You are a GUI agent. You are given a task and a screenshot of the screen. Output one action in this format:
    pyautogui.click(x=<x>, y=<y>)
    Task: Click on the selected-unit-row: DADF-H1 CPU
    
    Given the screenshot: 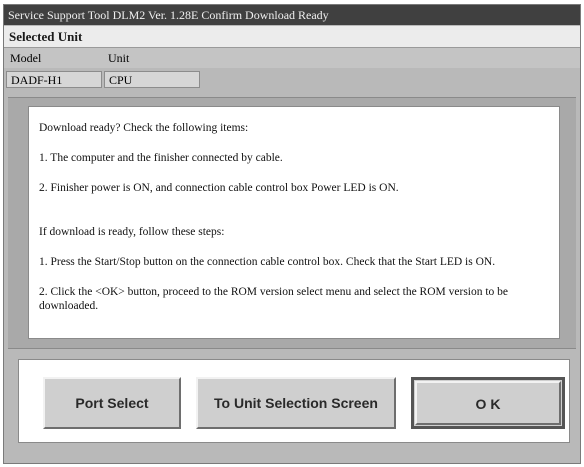 What is the action you would take?
    pyautogui.click(x=292, y=80)
    